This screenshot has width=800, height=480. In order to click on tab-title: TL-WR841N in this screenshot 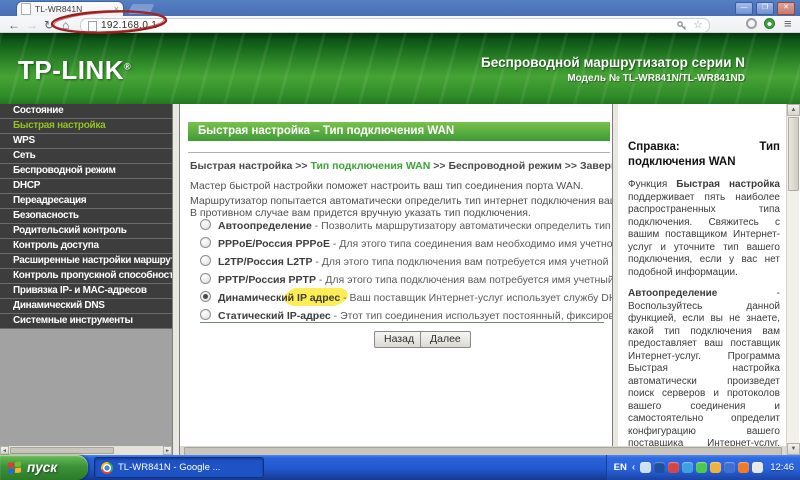, I will do `click(59, 9)`.